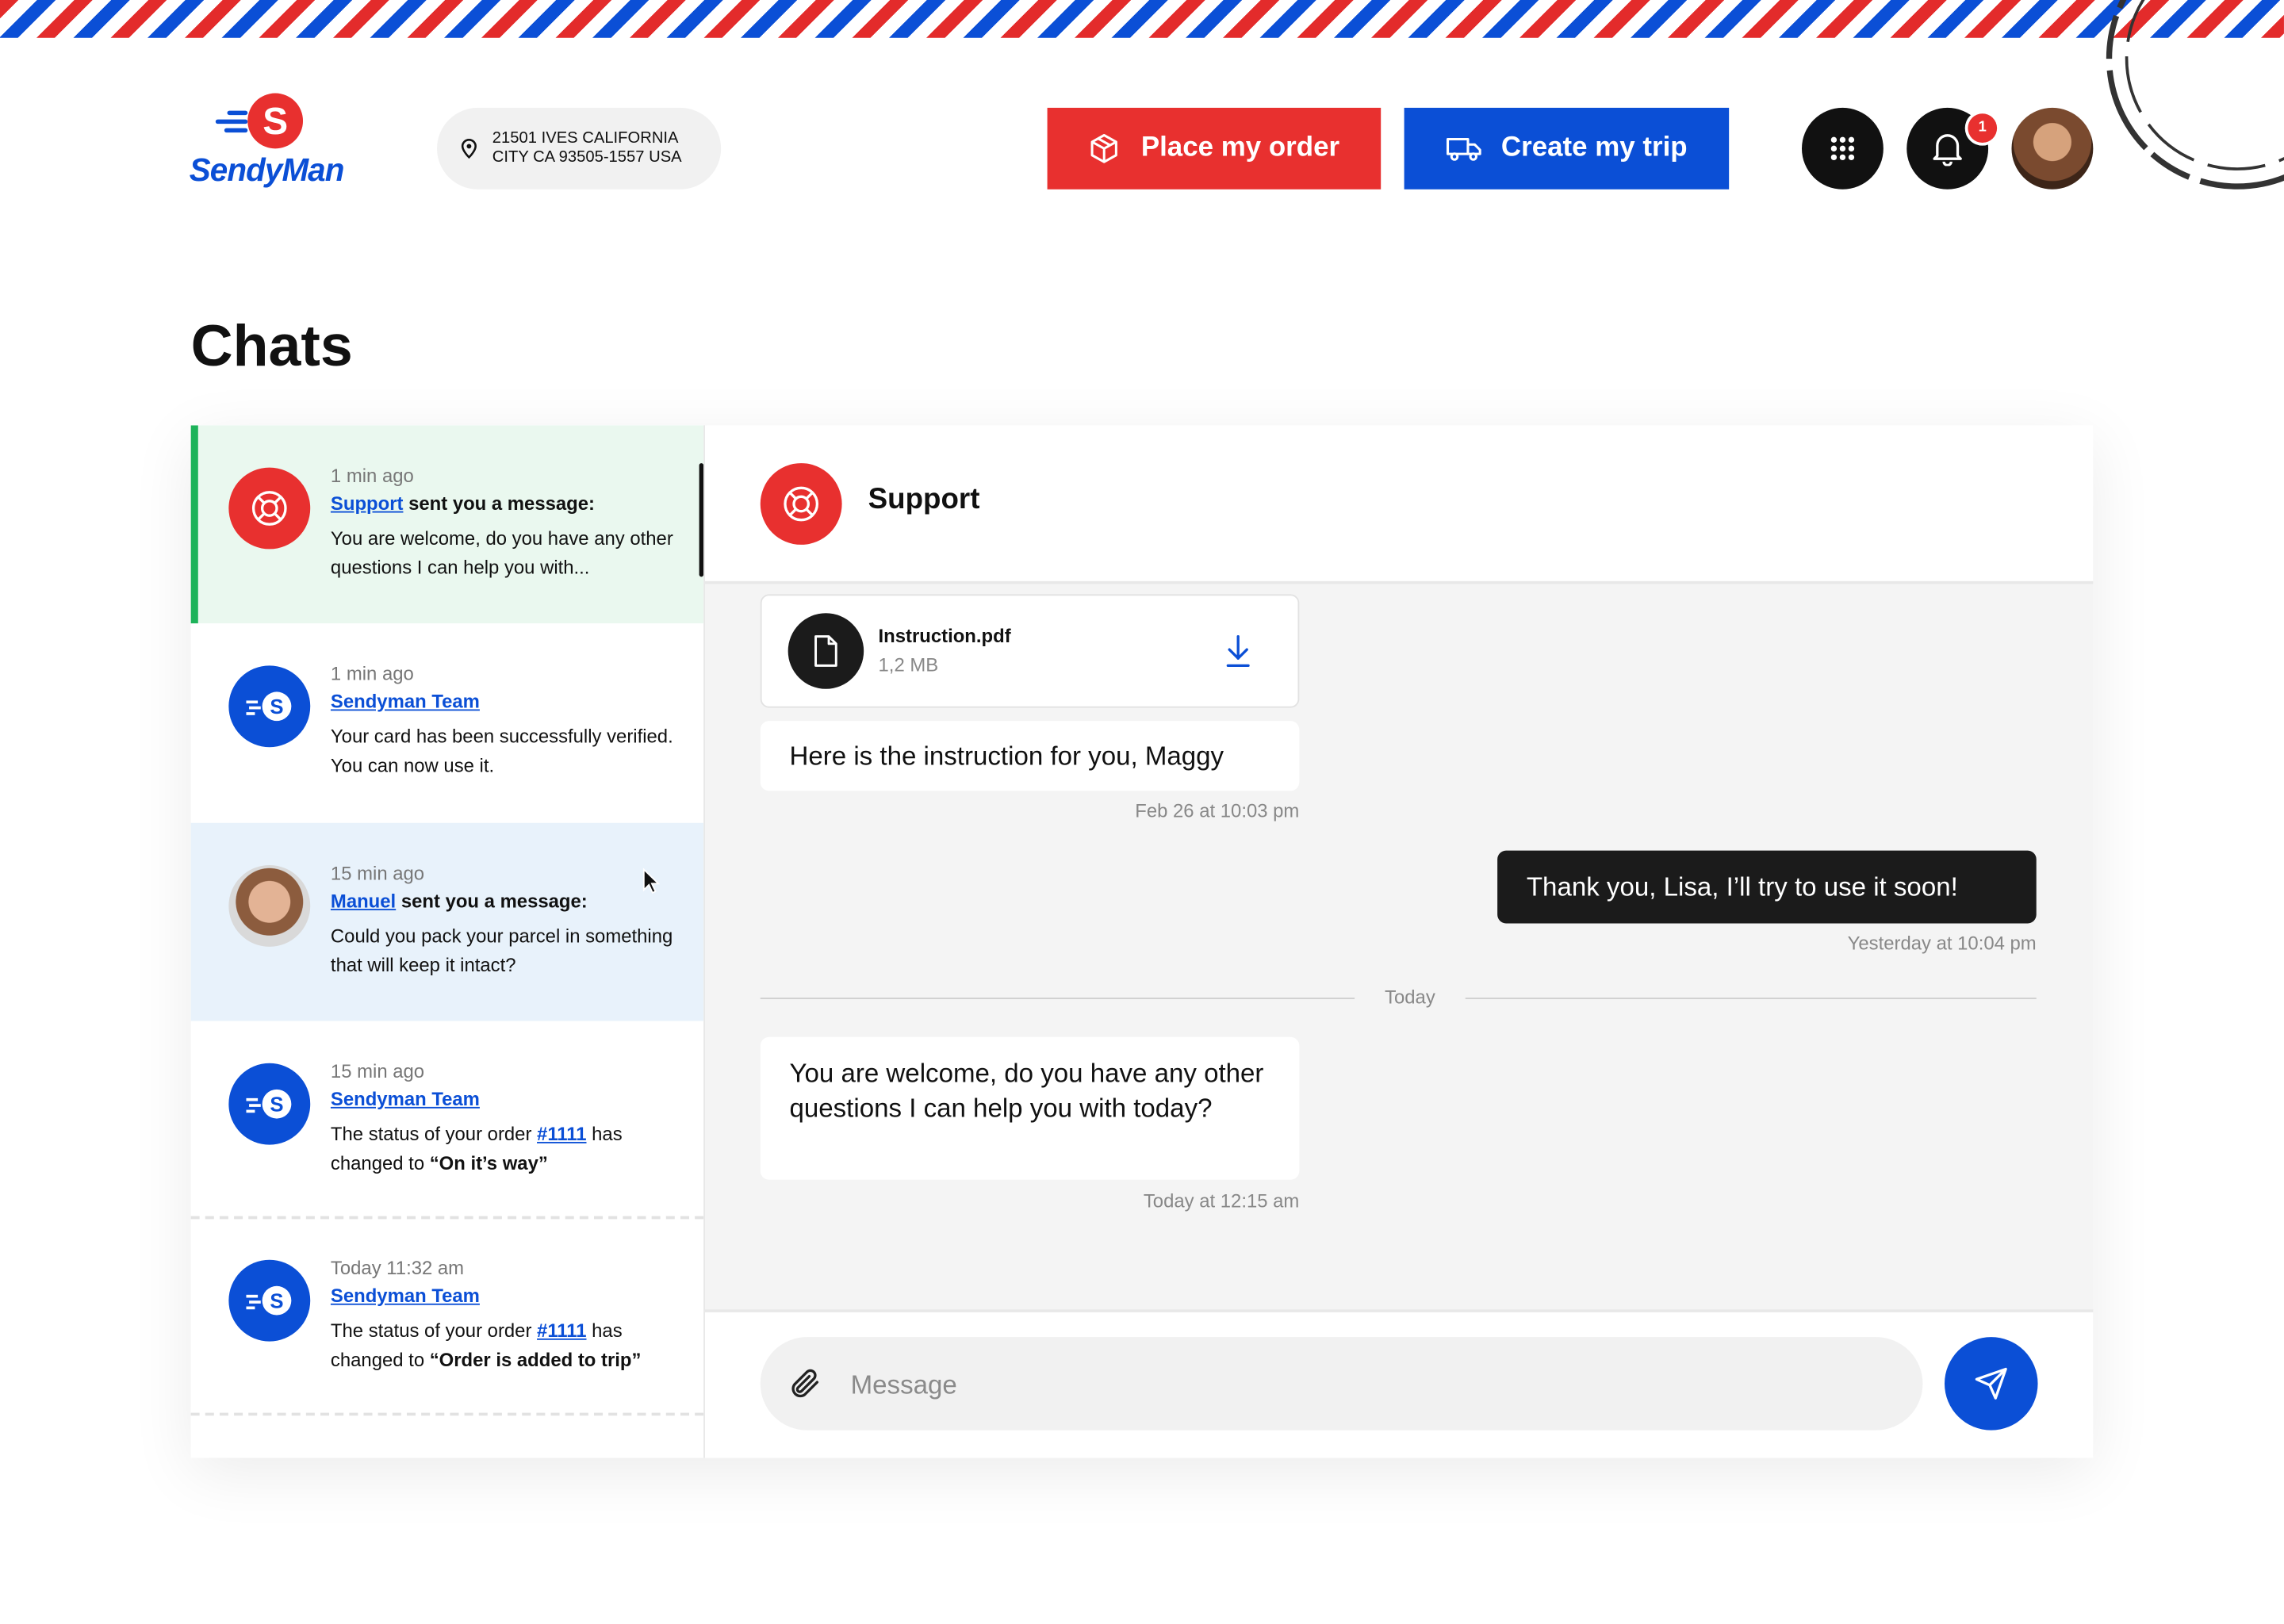  Describe the element at coordinates (805, 1383) in the screenshot. I see `paperclip-icon` at that location.